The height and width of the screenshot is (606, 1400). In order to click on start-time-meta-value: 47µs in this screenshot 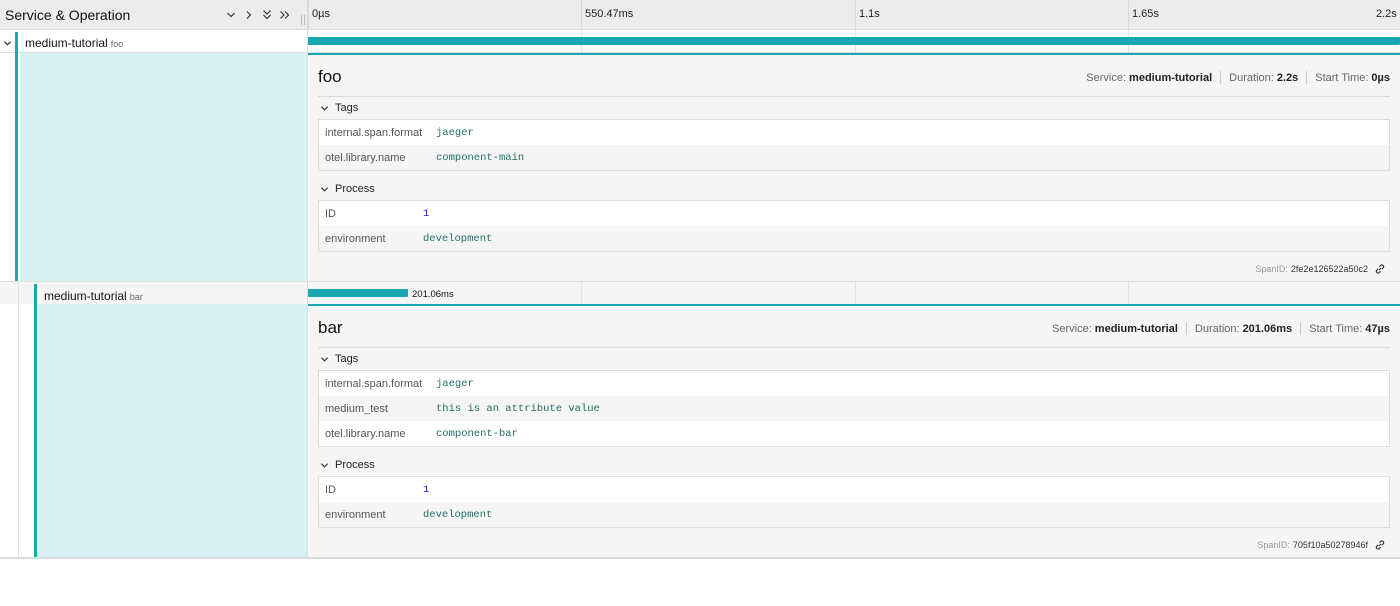, I will do `click(1377, 328)`.